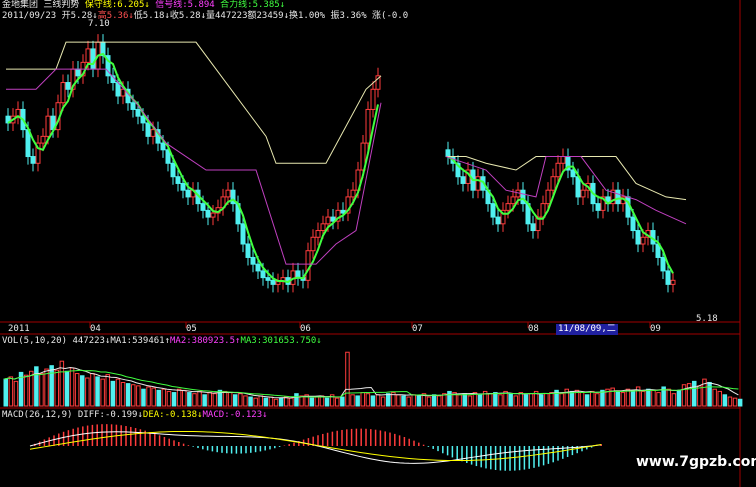 The image size is (756, 487). What do you see at coordinates (205, 341) in the screenshot?
I see `volume-indicator-3: MA2:380923.5↑` at bounding box center [205, 341].